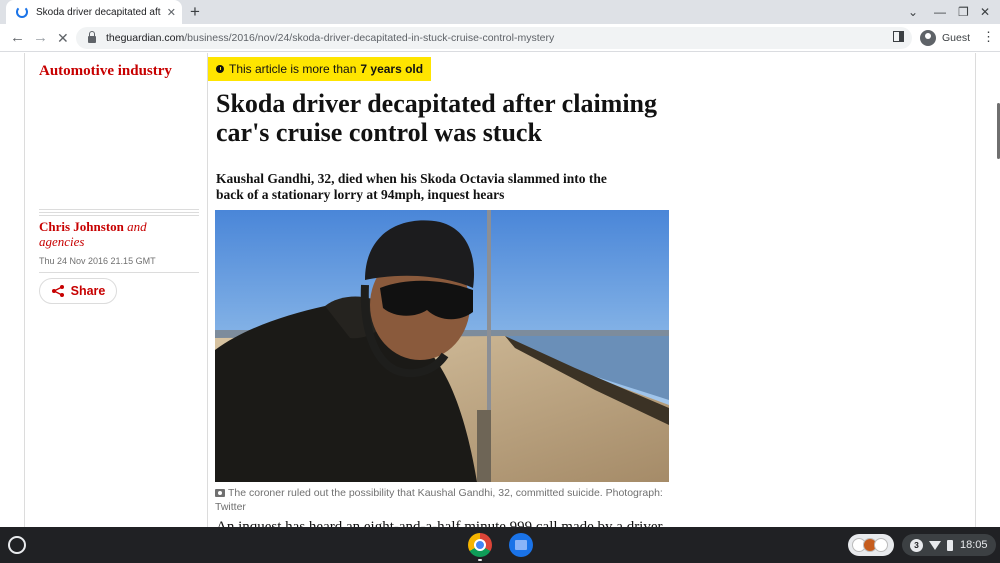  Describe the element at coordinates (17, 38) in the screenshot. I see `back-icon: ←` at that location.